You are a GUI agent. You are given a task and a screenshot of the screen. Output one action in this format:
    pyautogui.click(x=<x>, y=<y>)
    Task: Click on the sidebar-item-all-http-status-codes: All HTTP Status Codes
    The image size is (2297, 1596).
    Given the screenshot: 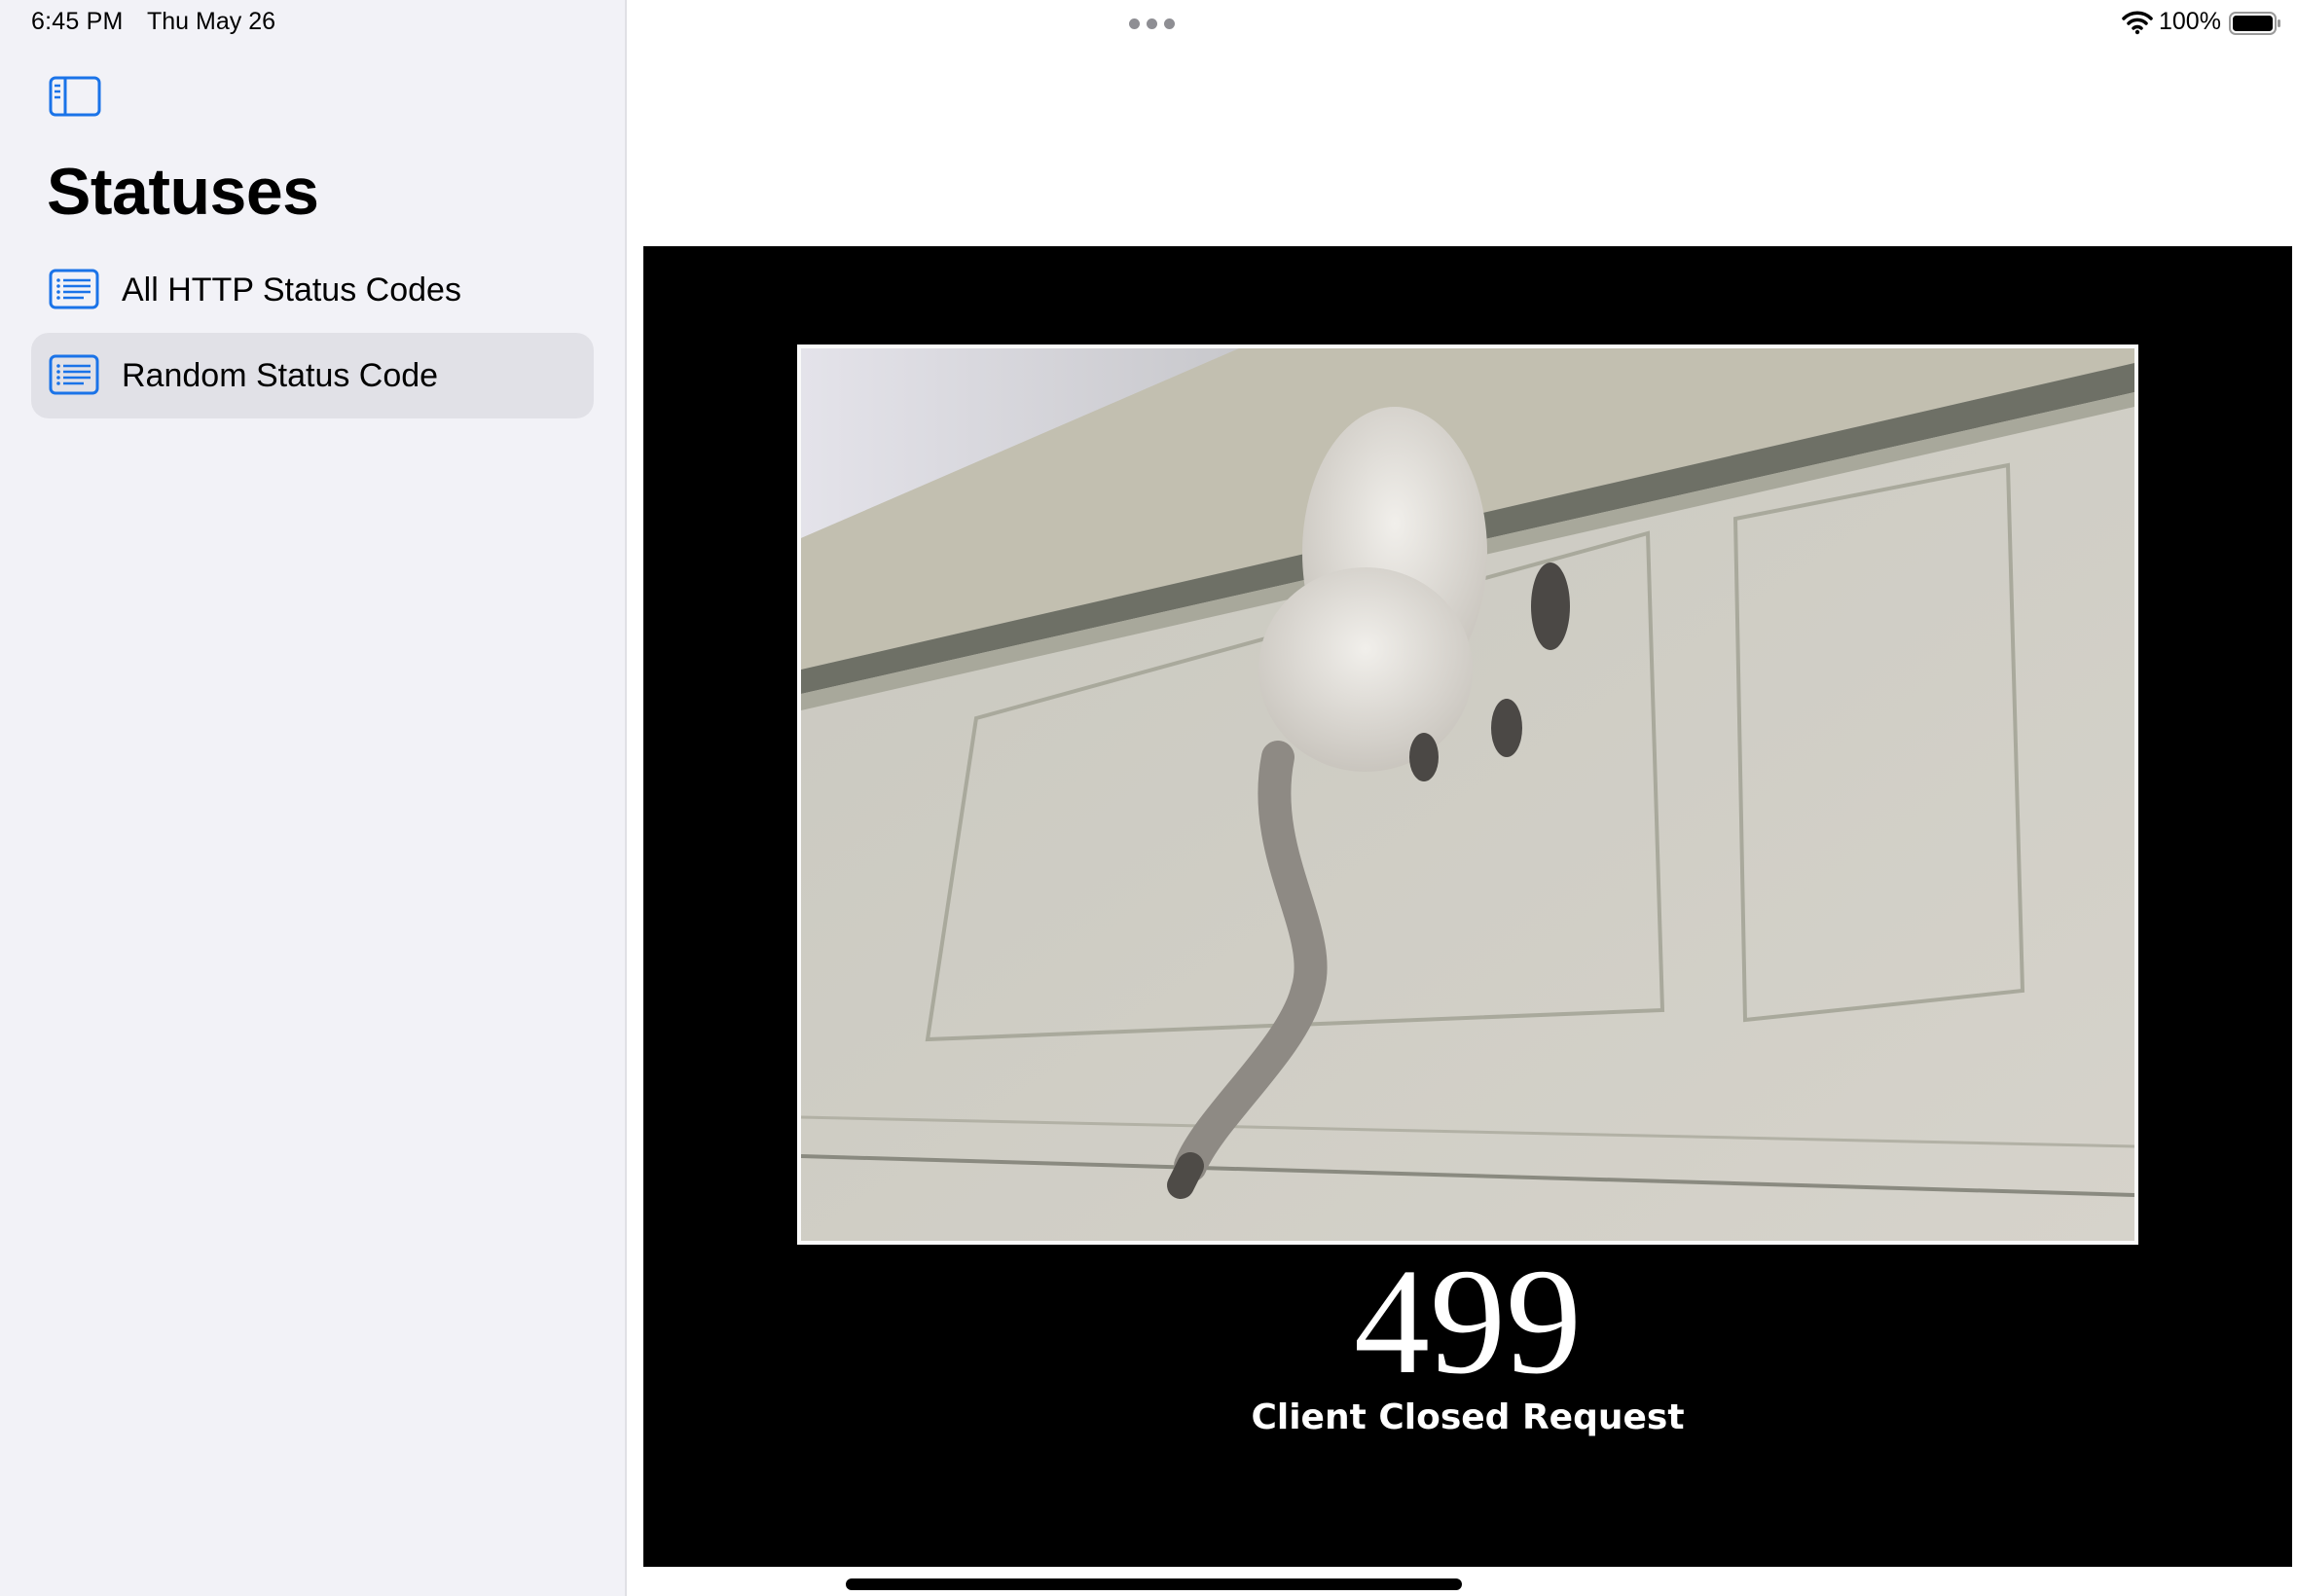 What is the action you would take?
    pyautogui.click(x=312, y=290)
    